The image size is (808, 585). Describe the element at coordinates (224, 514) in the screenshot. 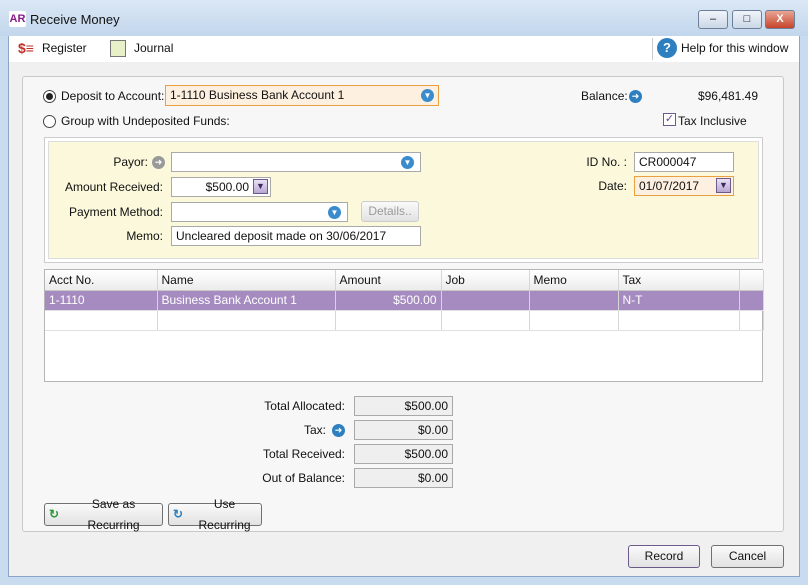

I see `use-recurring-label: Use Recurring` at that location.